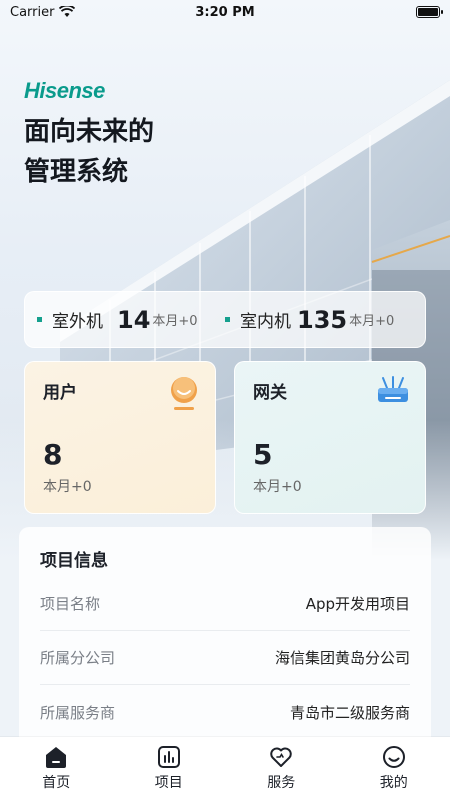 This screenshot has height=800, width=450. What do you see at coordinates (67, 487) in the screenshot?
I see `users-monthly-change: 本月+0` at bounding box center [67, 487].